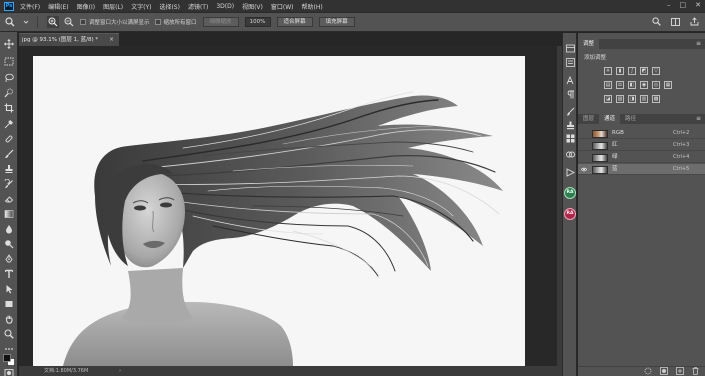 The height and width of the screenshot is (376, 705). I want to click on document-tab: jpg @ 93.1% (图层 1, 蓝/8) *, so click(69, 39).